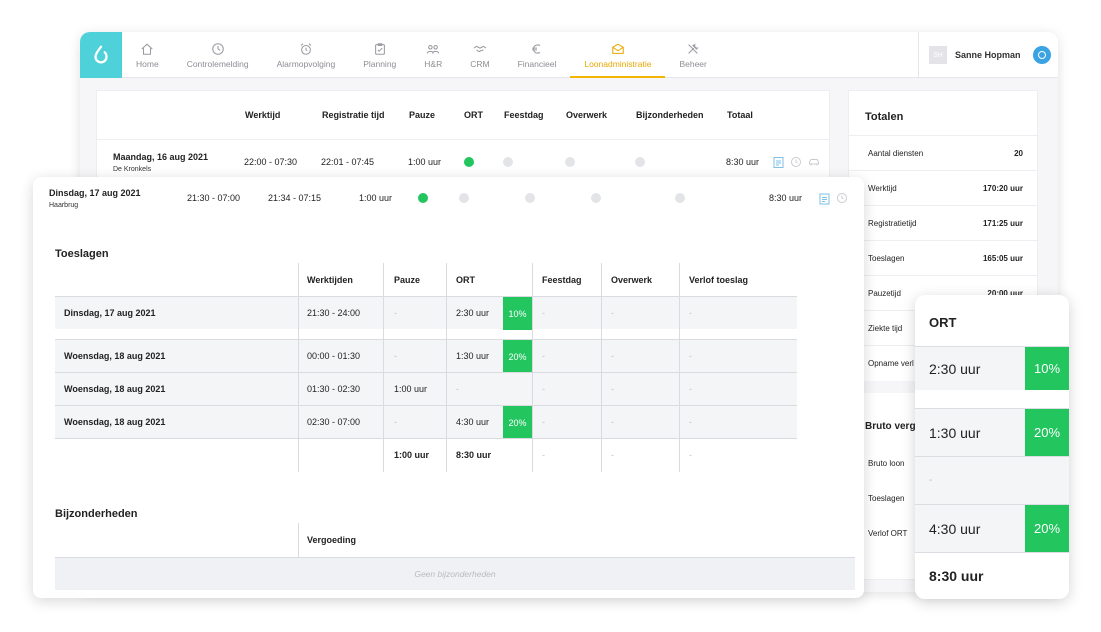 Image resolution: width=1101 pixels, height=632 pixels. I want to click on row-werktijden: 21:30 - 24:00, so click(334, 313).